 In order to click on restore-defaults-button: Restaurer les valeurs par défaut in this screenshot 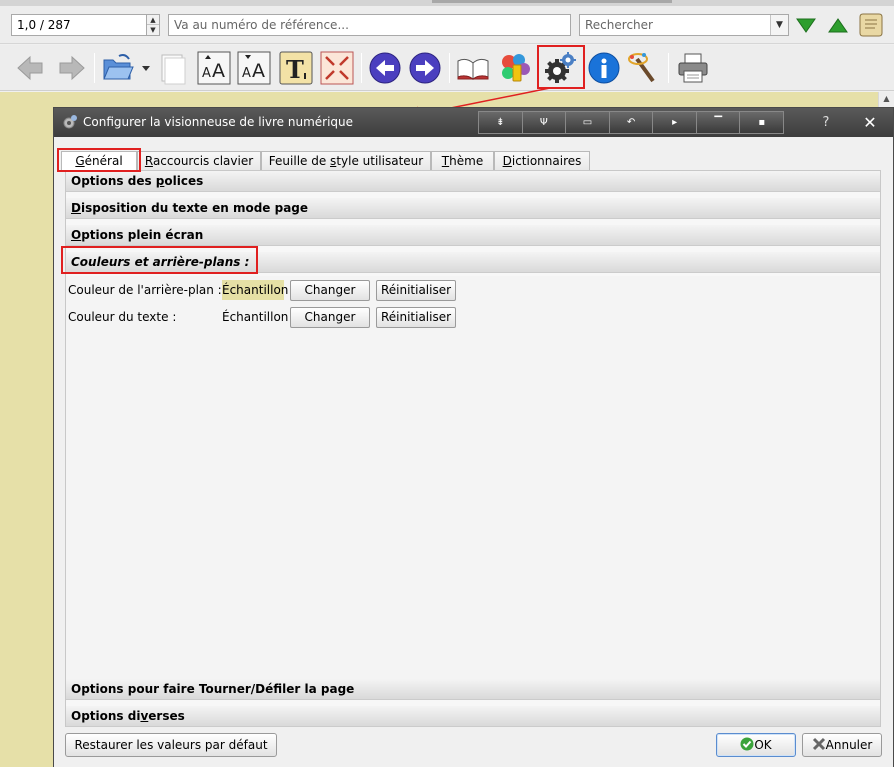, I will do `click(171, 745)`.